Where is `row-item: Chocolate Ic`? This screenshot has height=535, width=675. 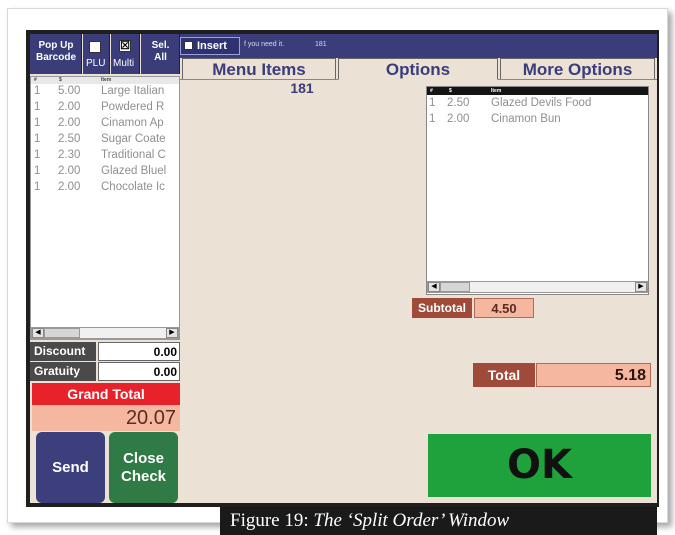
row-item: Chocolate Ic is located at coordinates (133, 187).